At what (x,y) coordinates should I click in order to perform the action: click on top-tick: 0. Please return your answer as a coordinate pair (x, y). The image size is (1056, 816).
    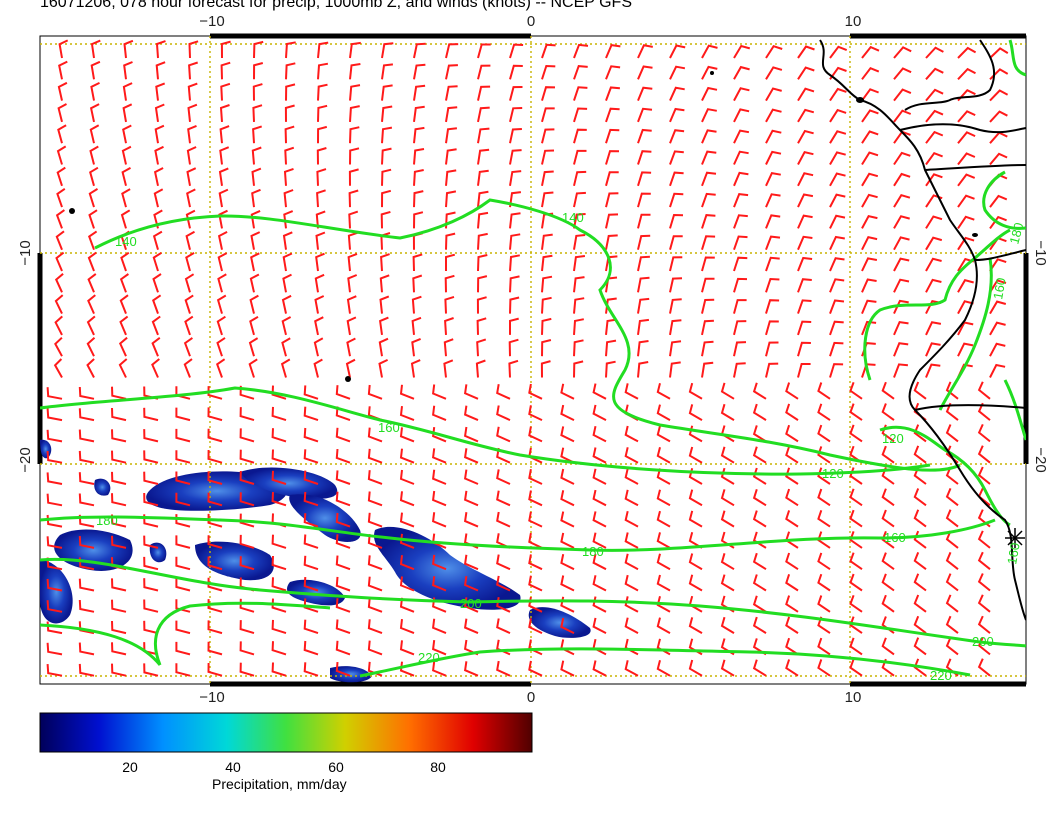
    Looking at the image, I should click on (531, 21).